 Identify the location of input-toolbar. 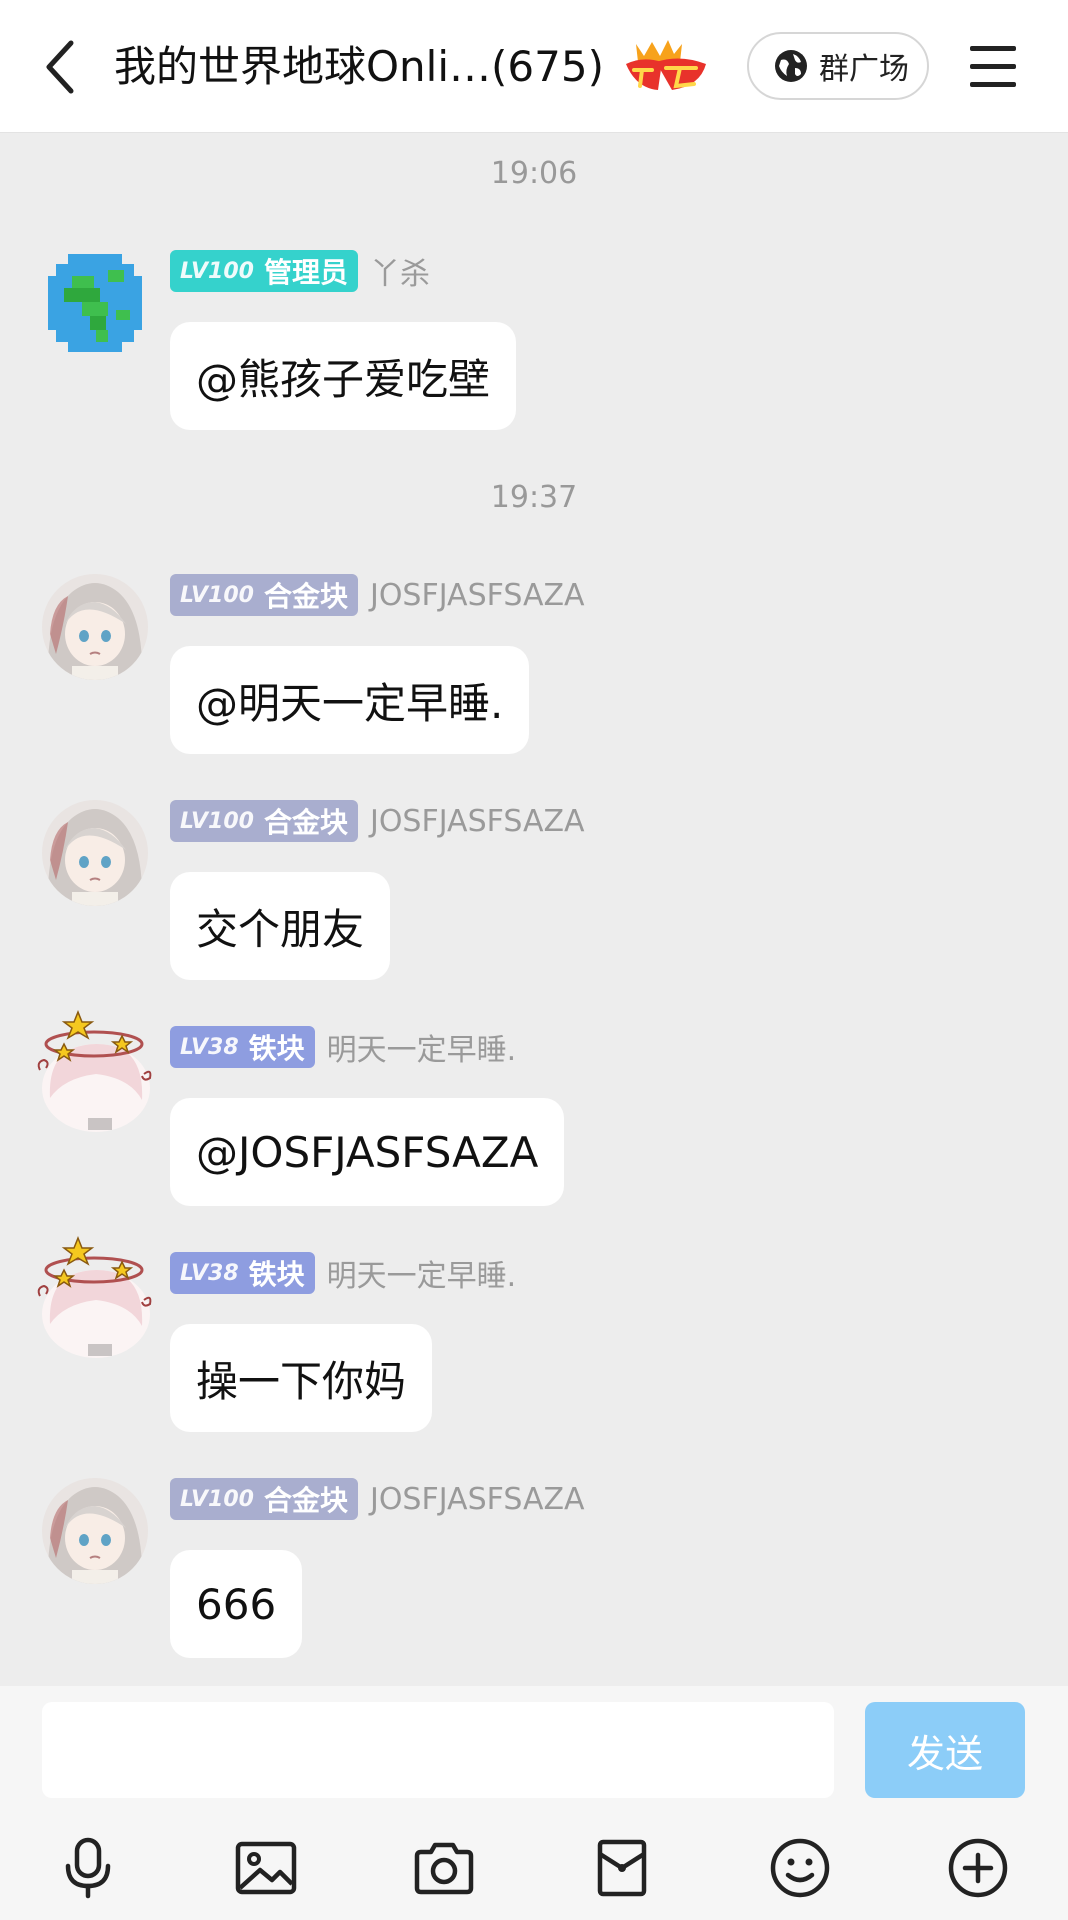
(534, 1867).